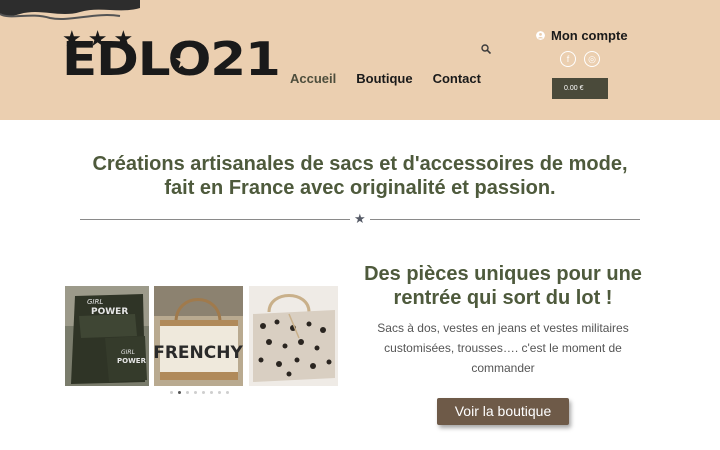 The height and width of the screenshot is (450, 720). What do you see at coordinates (589, 35) in the screenshot?
I see `account-label: Mon compte` at bounding box center [589, 35].